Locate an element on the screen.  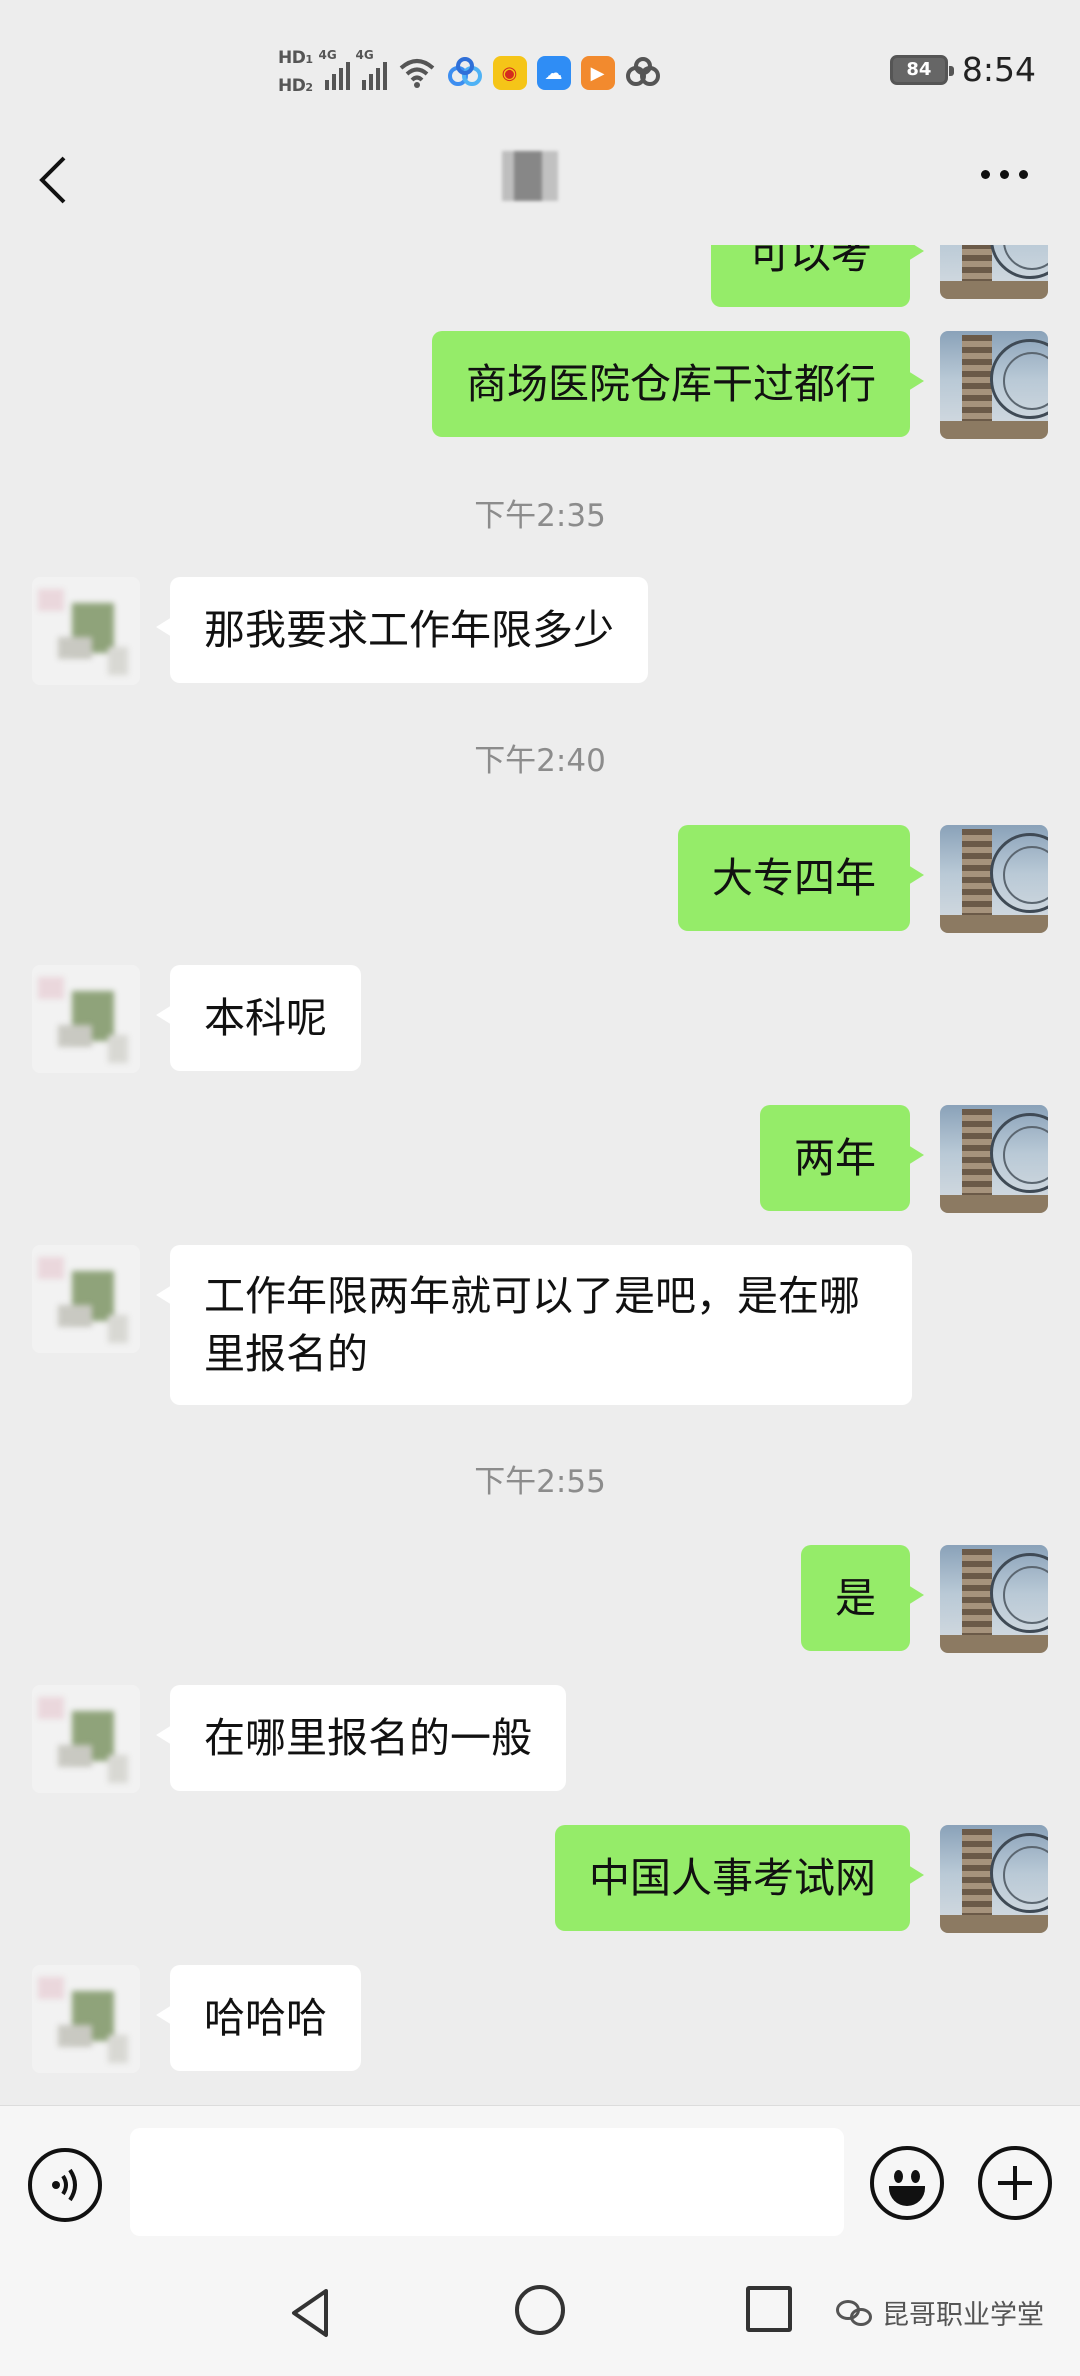
message-input is located at coordinates (487, 2182).